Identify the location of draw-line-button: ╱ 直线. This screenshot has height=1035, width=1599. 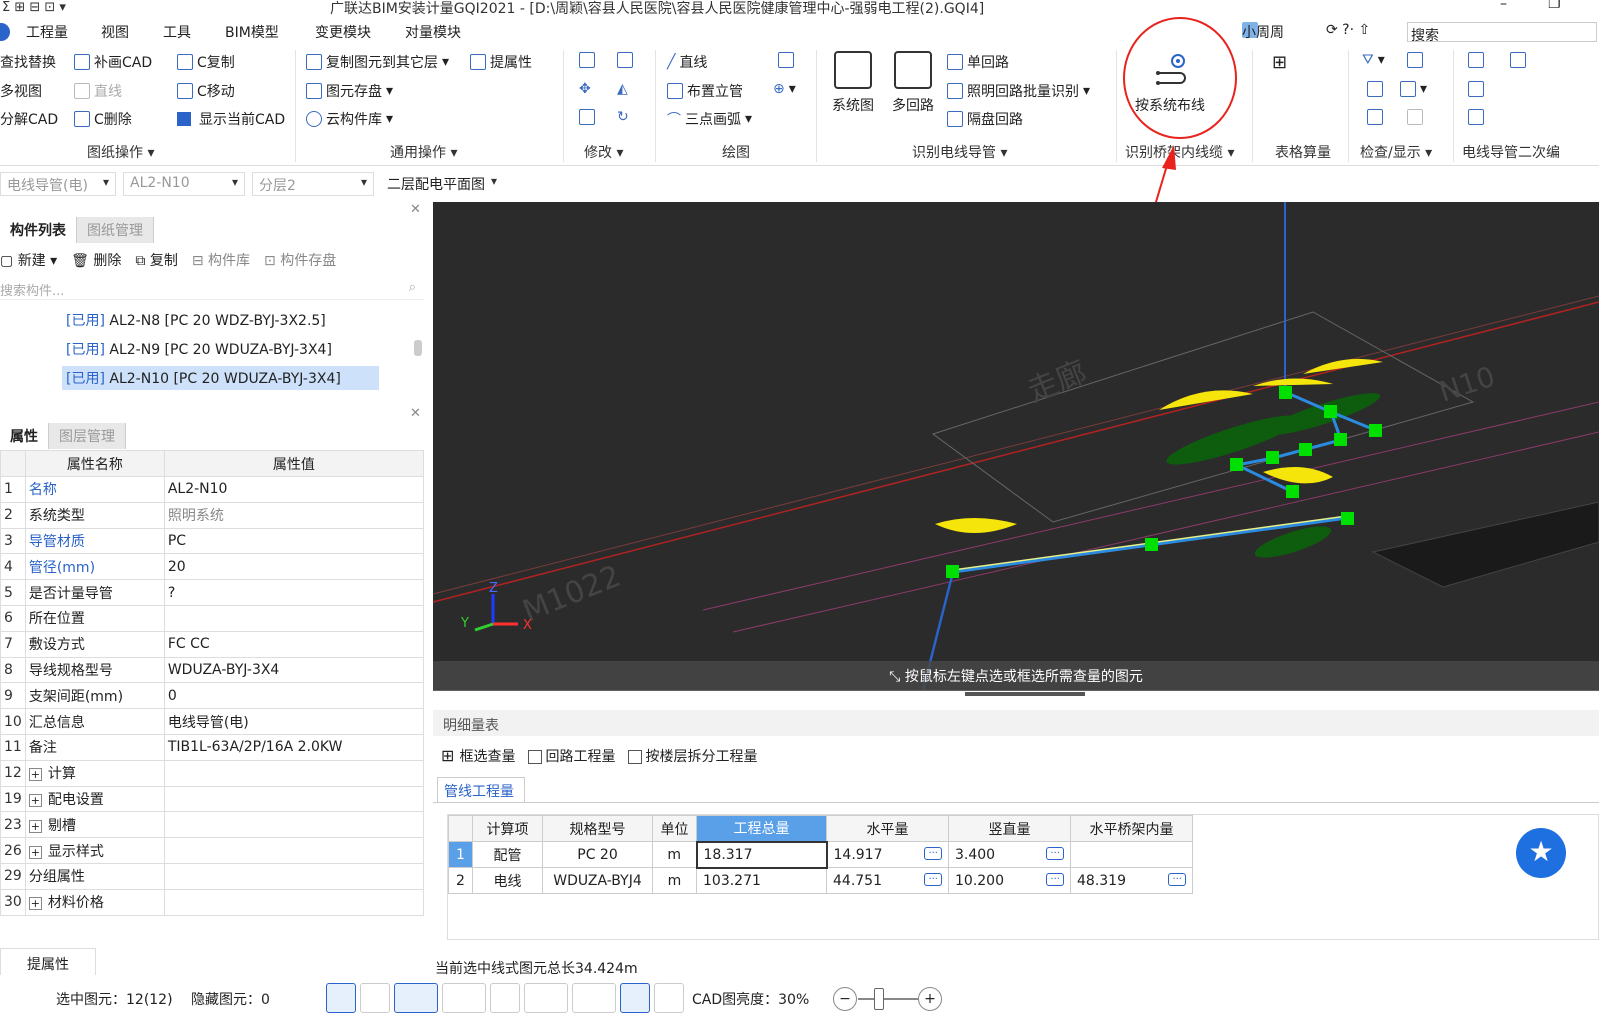
(687, 62).